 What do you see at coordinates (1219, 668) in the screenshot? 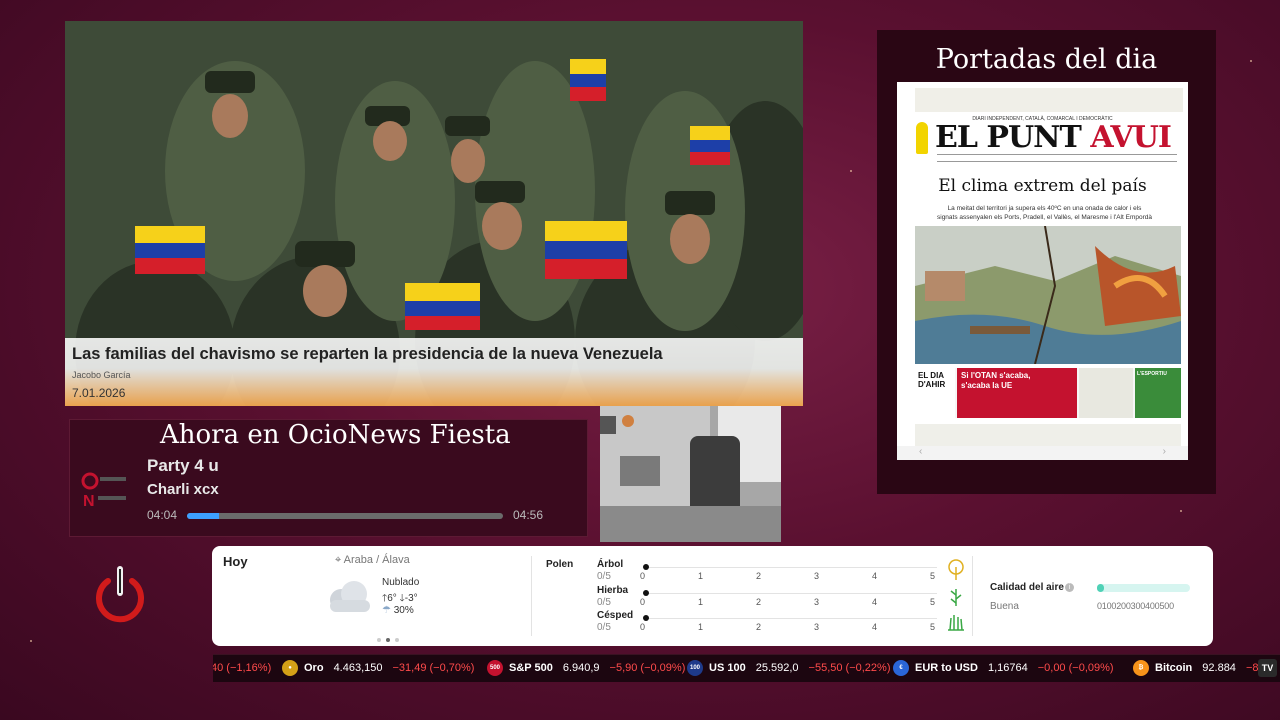
I see `ticker-price: 92.884` at bounding box center [1219, 668].